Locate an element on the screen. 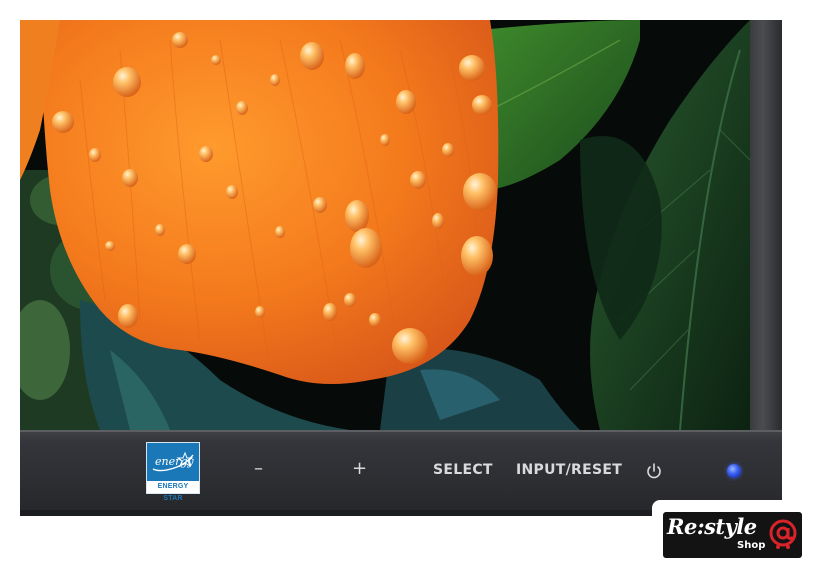 The image size is (840, 569). energy-star-logo: energy ENERGY STAR is located at coordinates (173, 472).